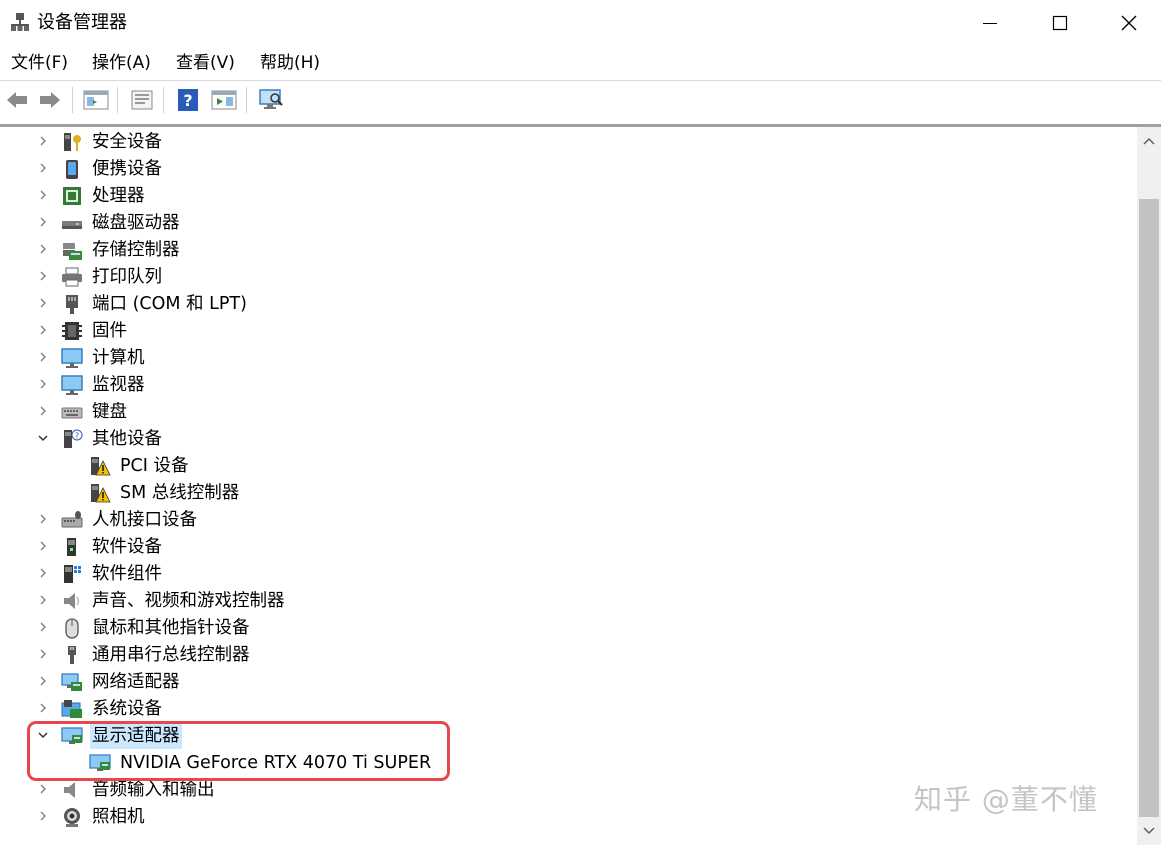  What do you see at coordinates (121, 63) in the screenshot?
I see `menu-action: 操作(A)` at bounding box center [121, 63].